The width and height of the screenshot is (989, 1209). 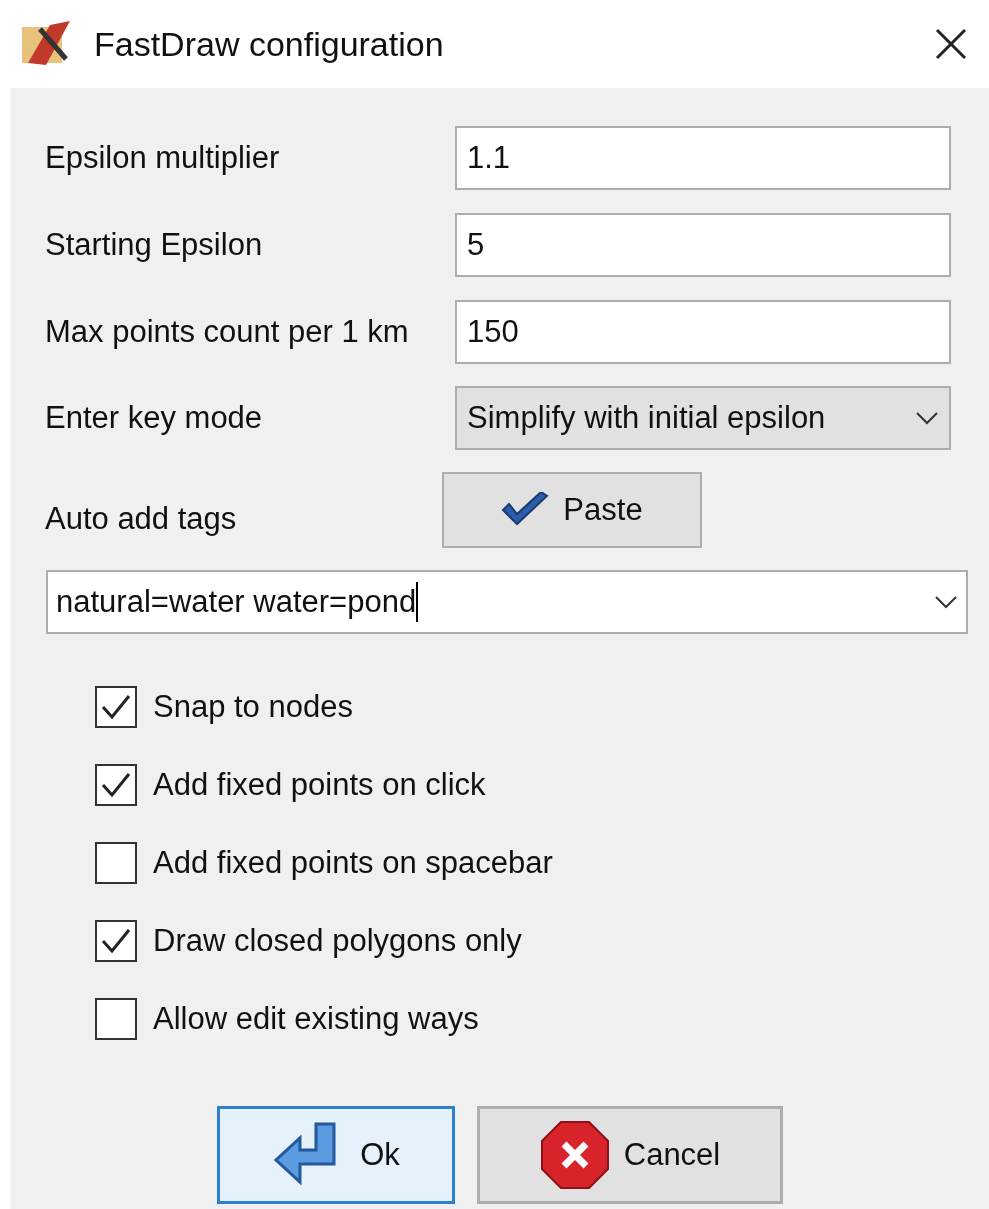 I want to click on window-title: FastDraw configuration, so click(x=269, y=44).